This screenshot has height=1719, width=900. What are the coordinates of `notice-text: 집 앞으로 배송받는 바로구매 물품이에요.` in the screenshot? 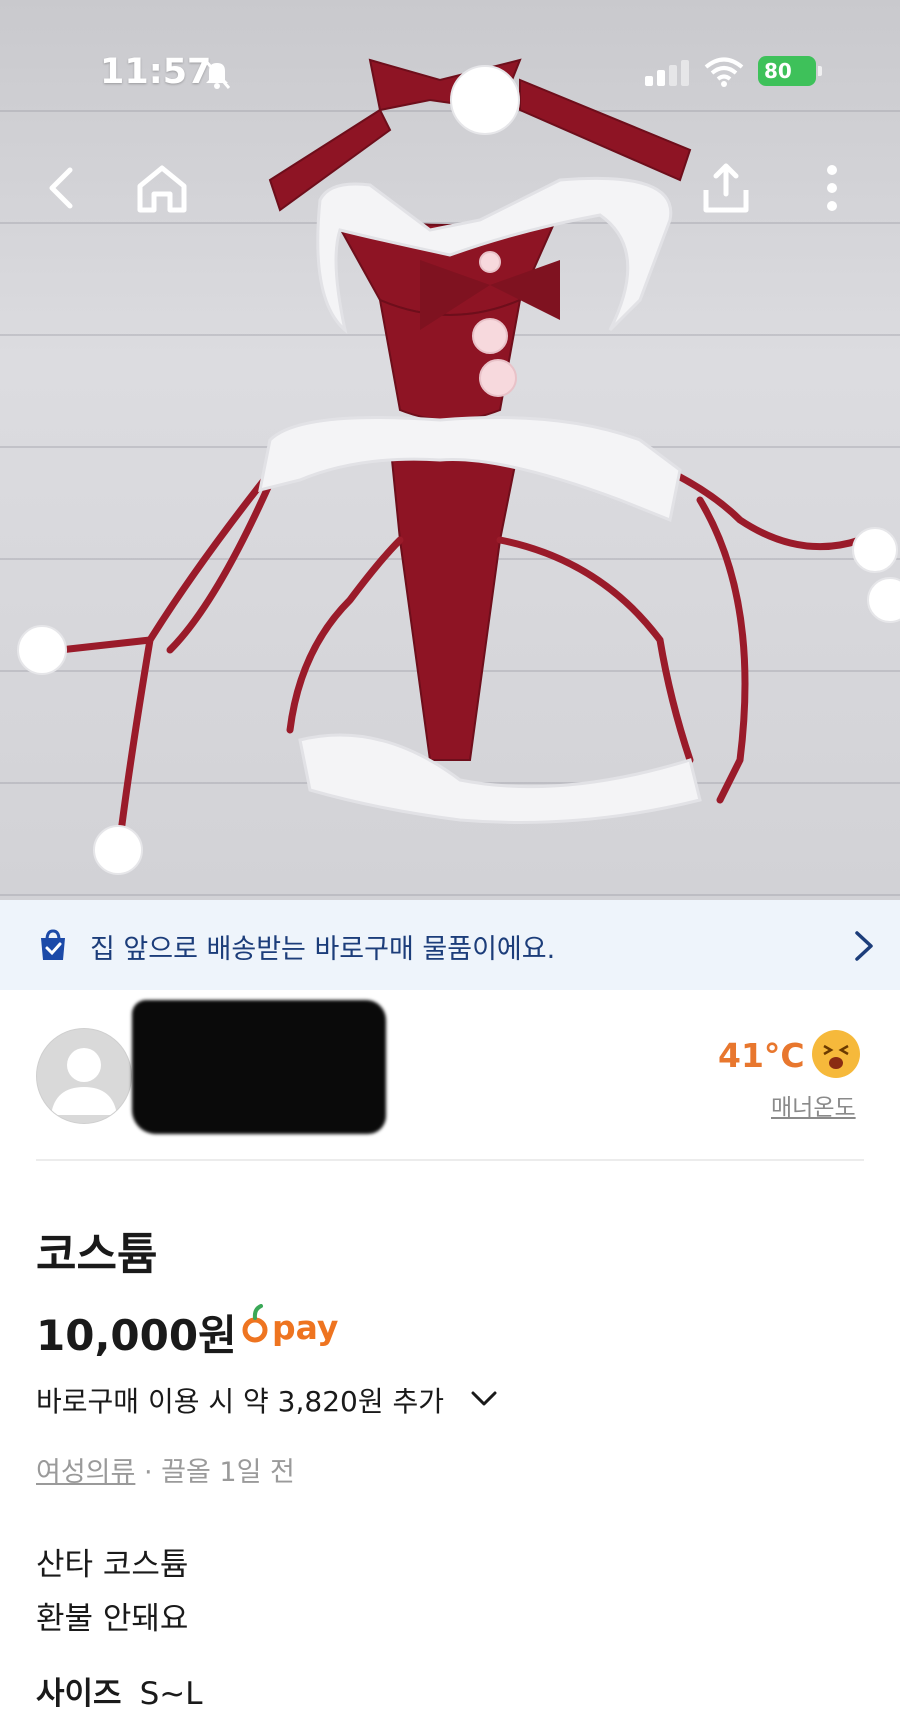 It's located at (323, 949).